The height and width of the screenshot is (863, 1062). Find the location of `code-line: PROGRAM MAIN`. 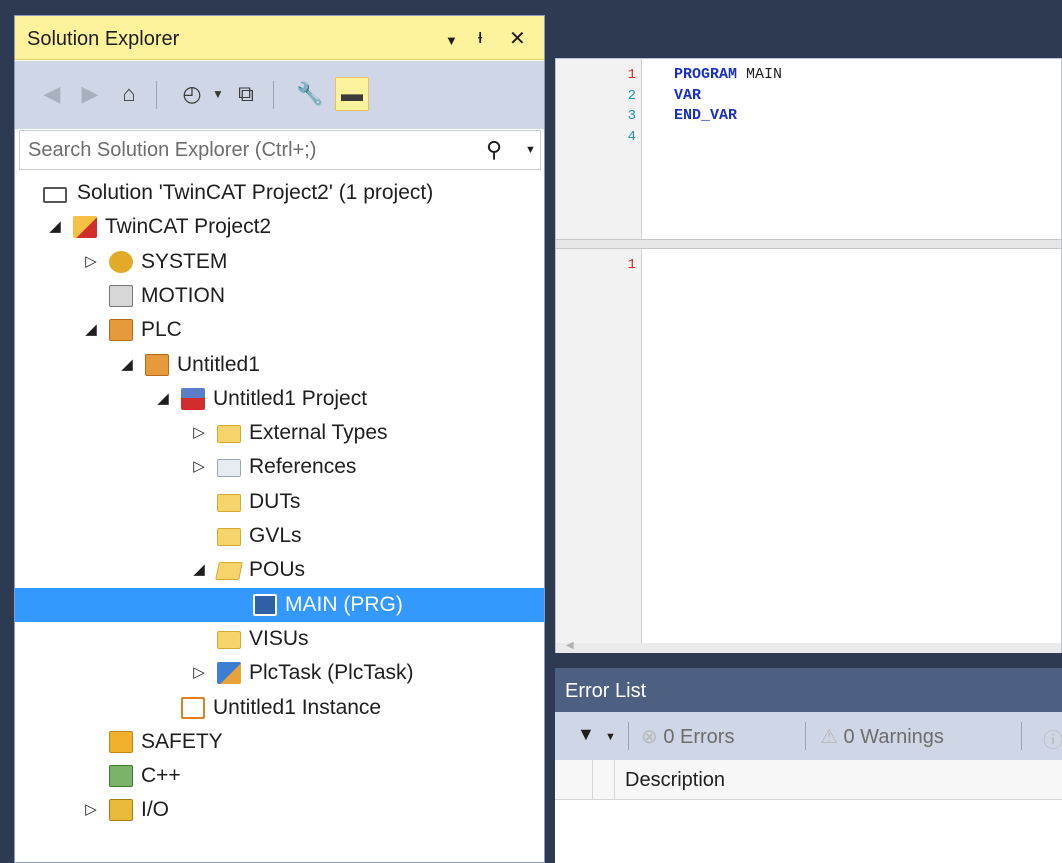

code-line: PROGRAM MAIN is located at coordinates (728, 74).